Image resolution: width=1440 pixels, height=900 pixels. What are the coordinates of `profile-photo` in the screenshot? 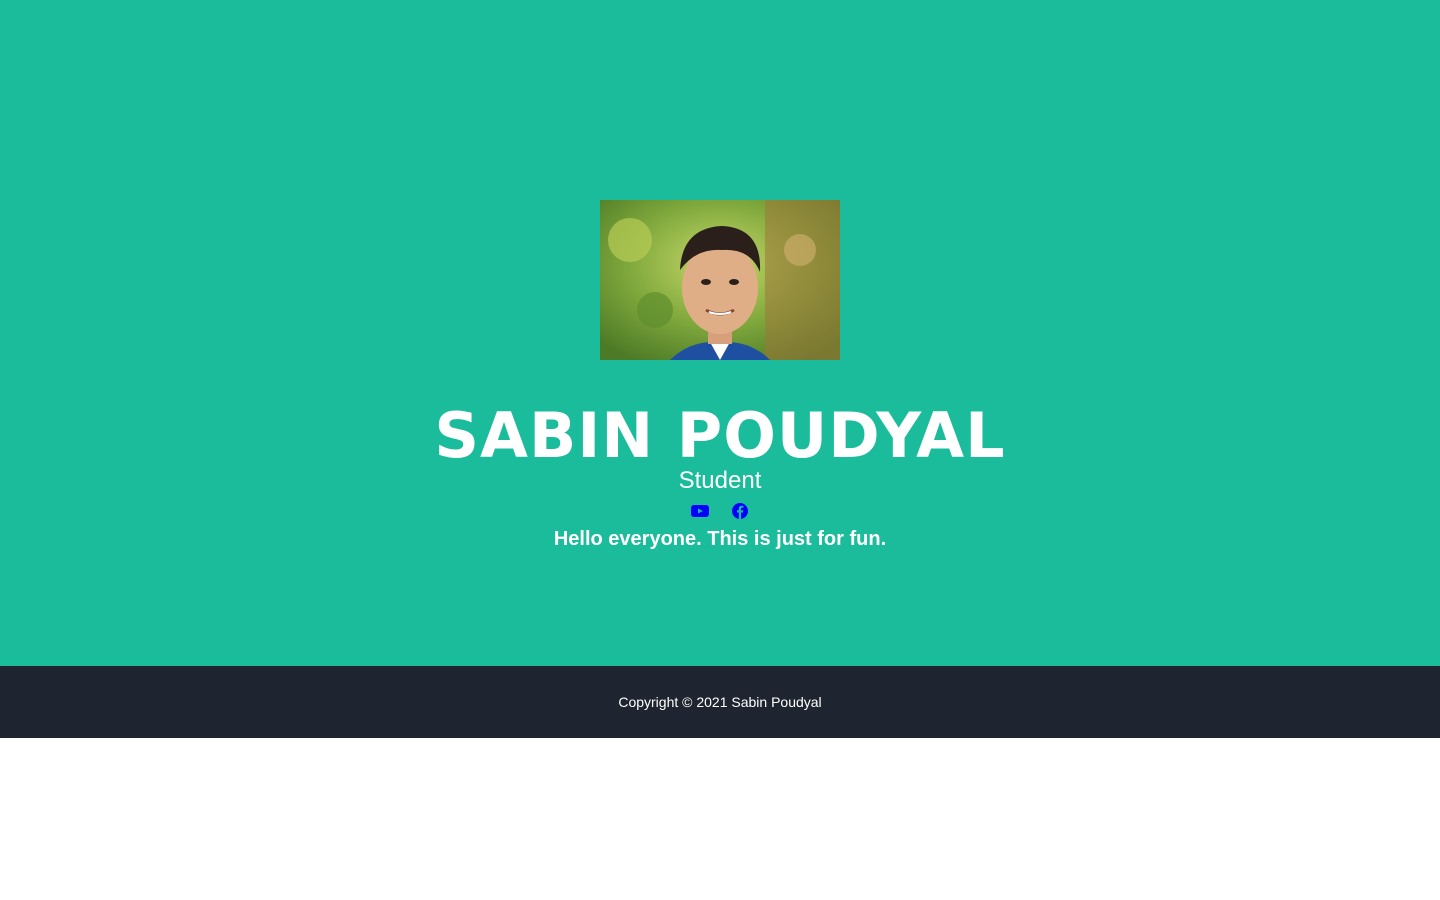 It's located at (720, 280).